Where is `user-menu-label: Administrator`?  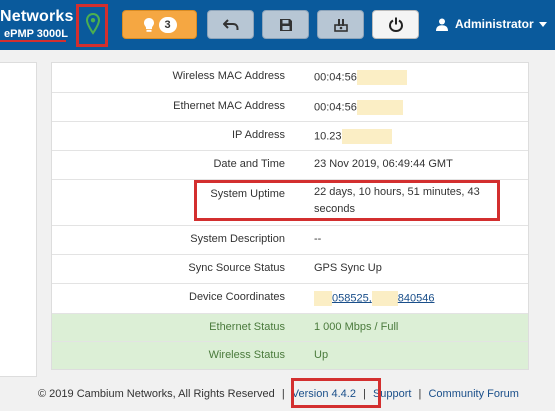
user-menu-label: Administrator is located at coordinates (494, 24).